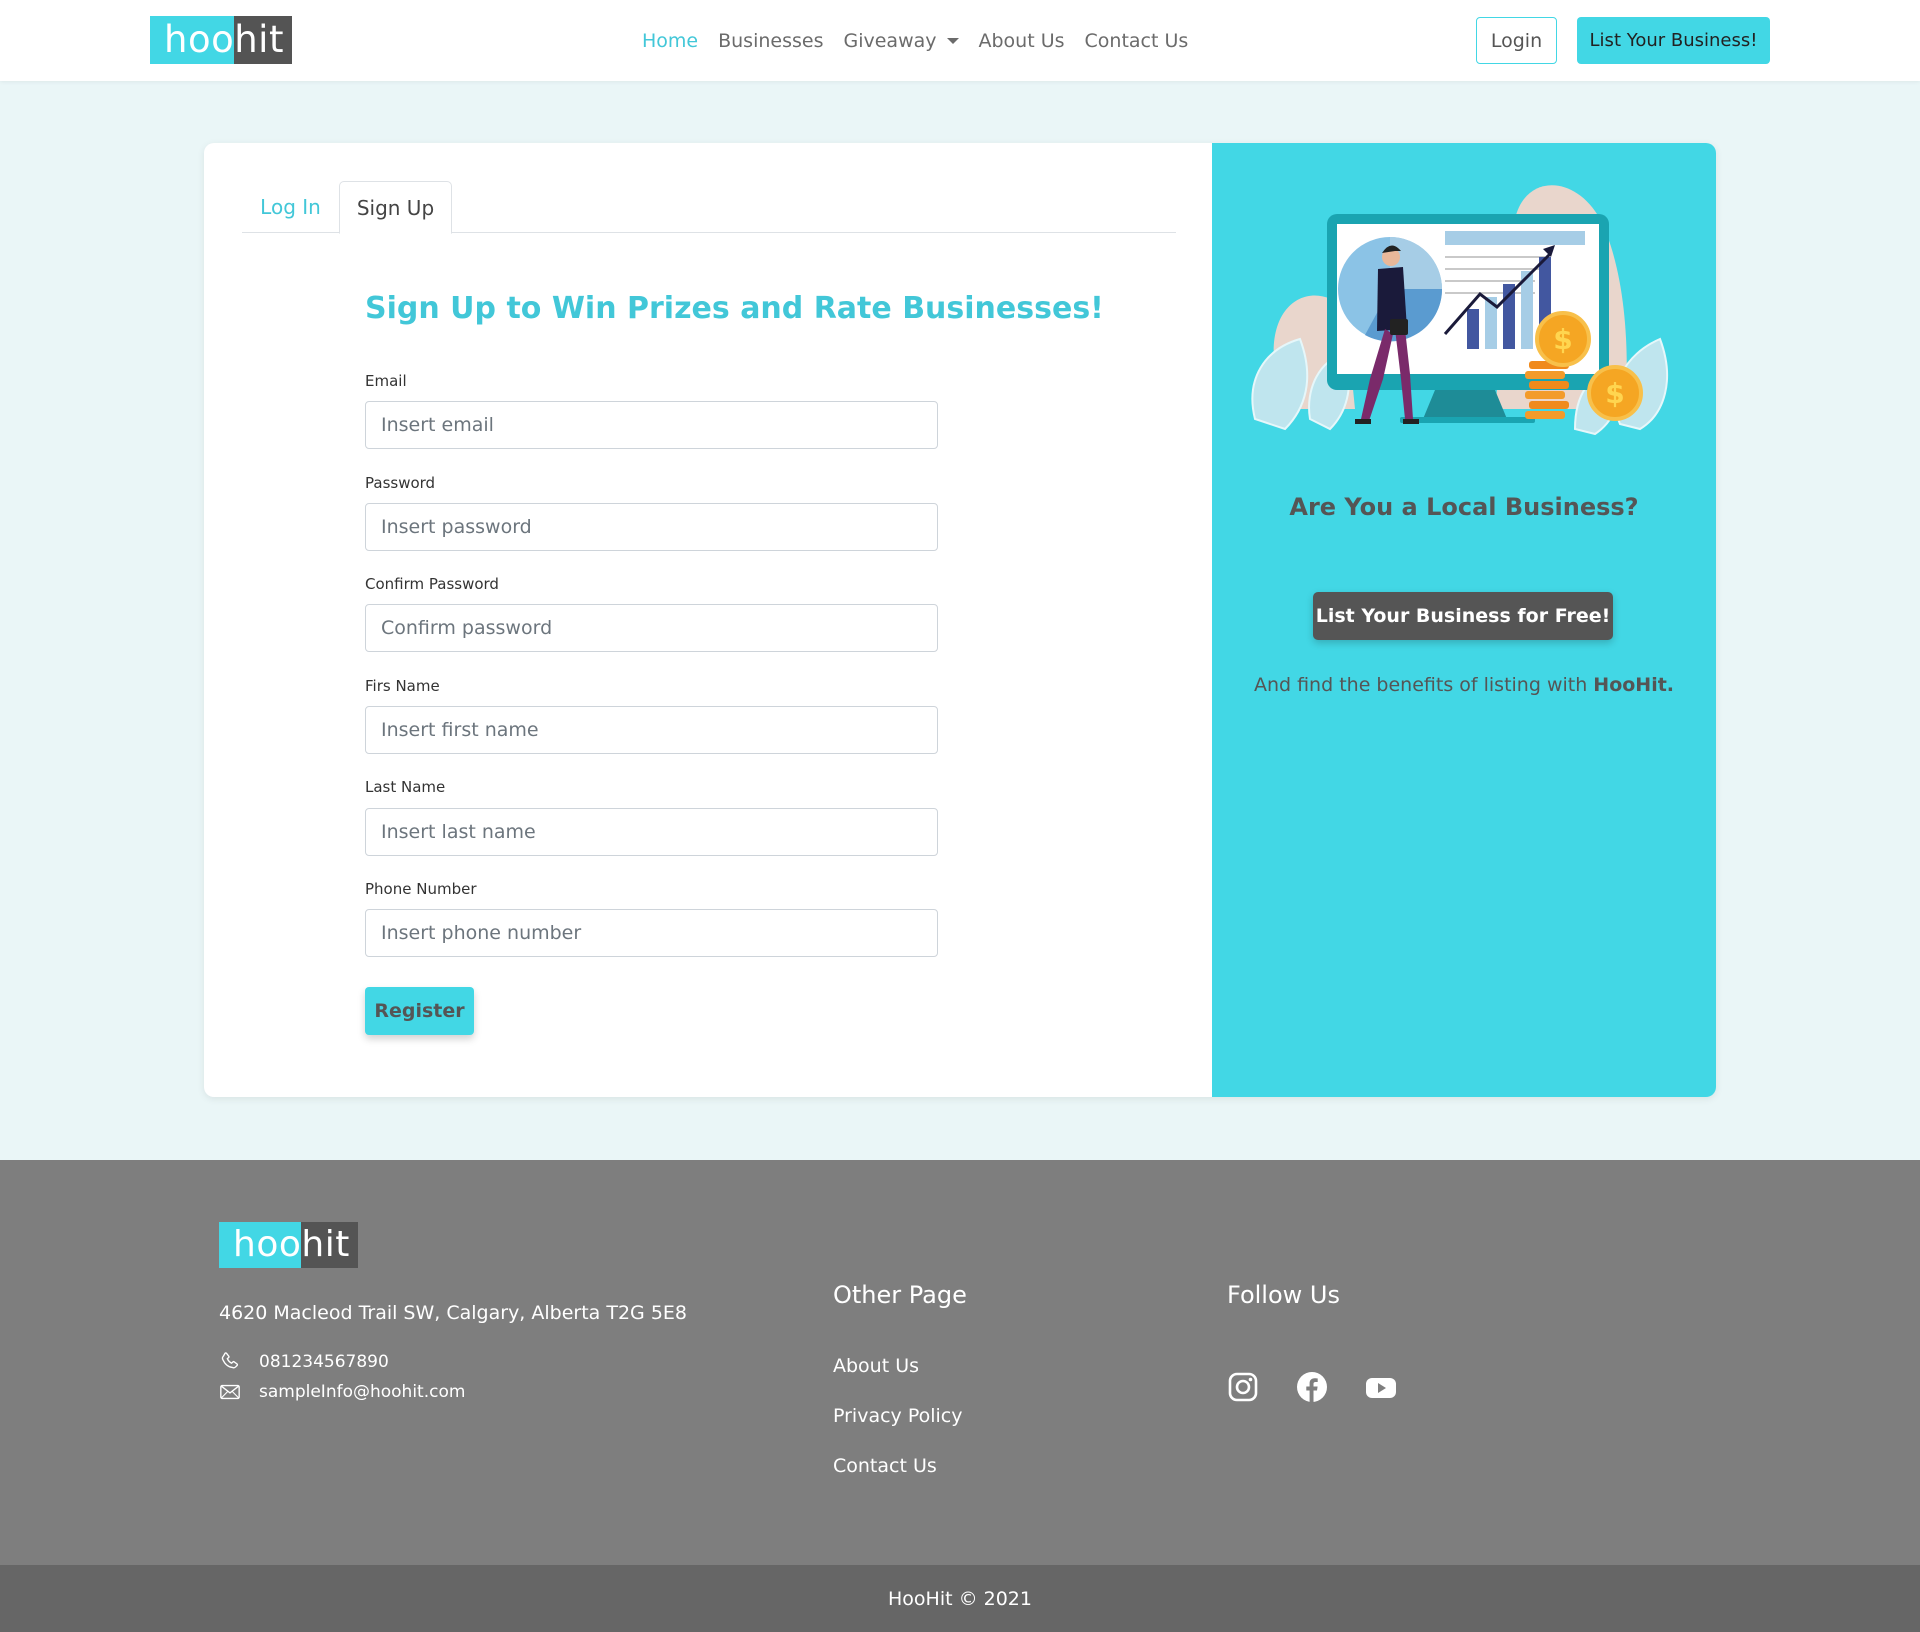 Image resolution: width=1920 pixels, height=1632 pixels. I want to click on tab-signup: Sign Up, so click(395, 207).